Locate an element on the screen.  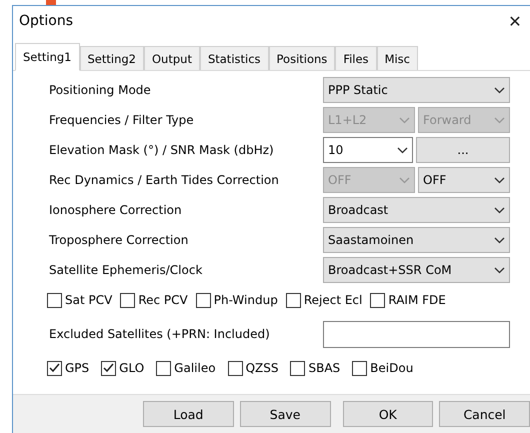
tab: Setting1 is located at coordinates (47, 57).